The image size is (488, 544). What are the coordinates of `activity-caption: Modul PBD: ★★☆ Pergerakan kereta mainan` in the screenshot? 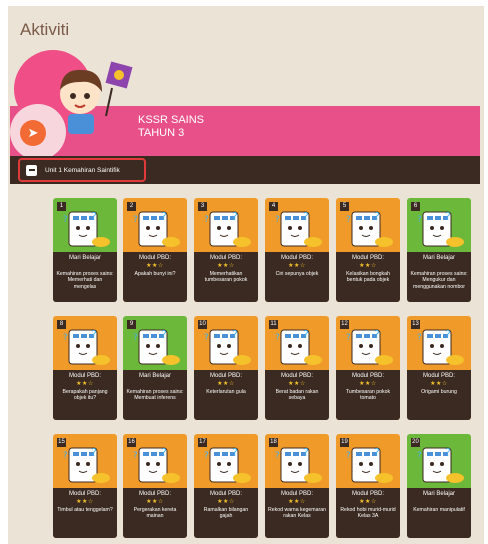 It's located at (155, 513).